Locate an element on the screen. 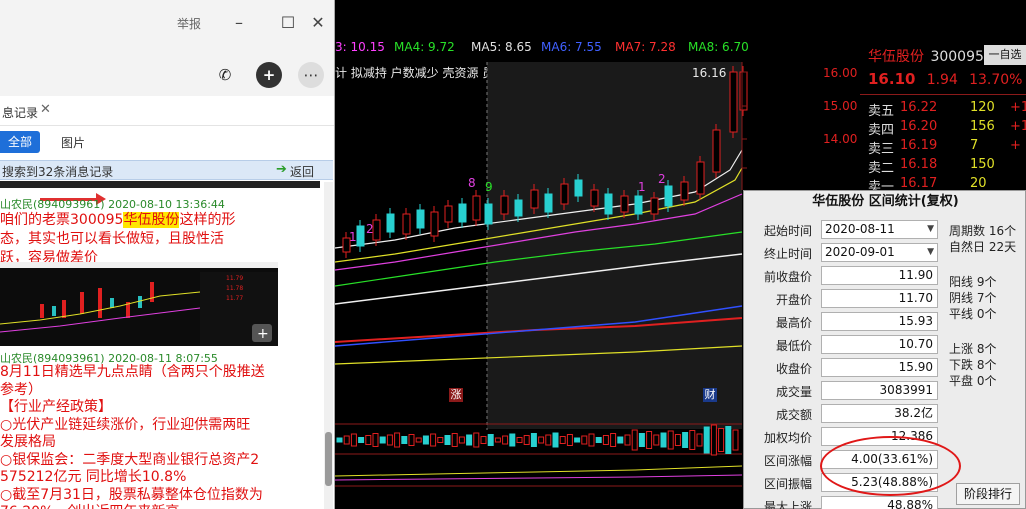 The image size is (1026, 509). stat-label: 最高价 is located at coordinates (793, 323).